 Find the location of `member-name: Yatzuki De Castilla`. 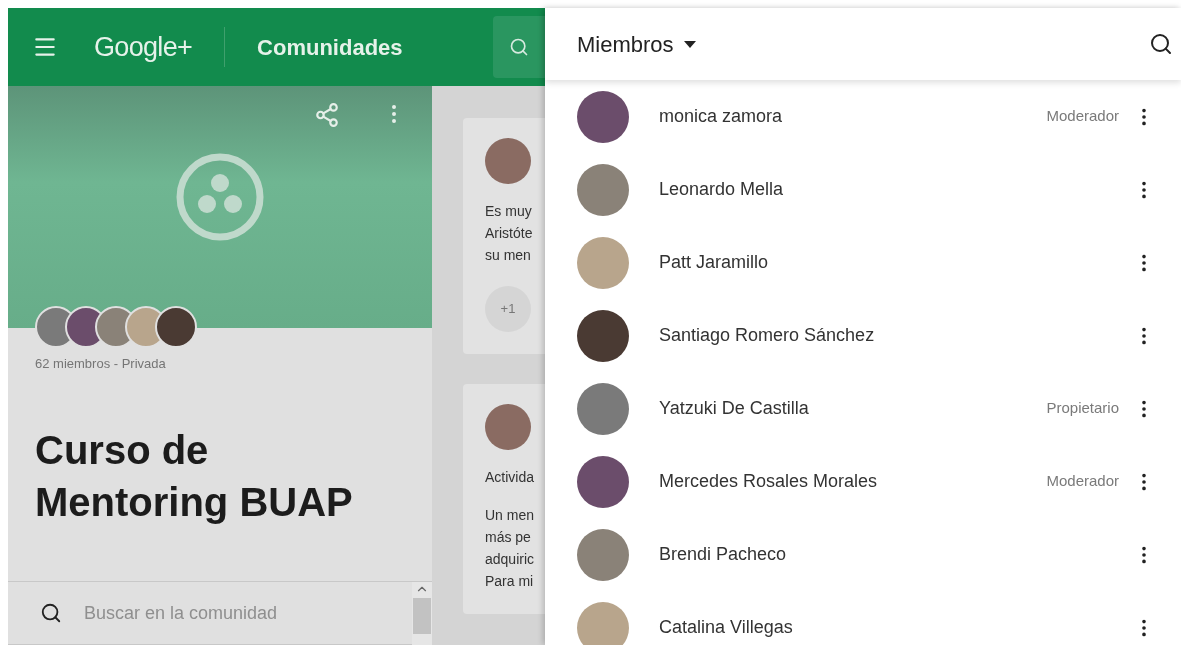

member-name: Yatzuki De Castilla is located at coordinates (734, 408).